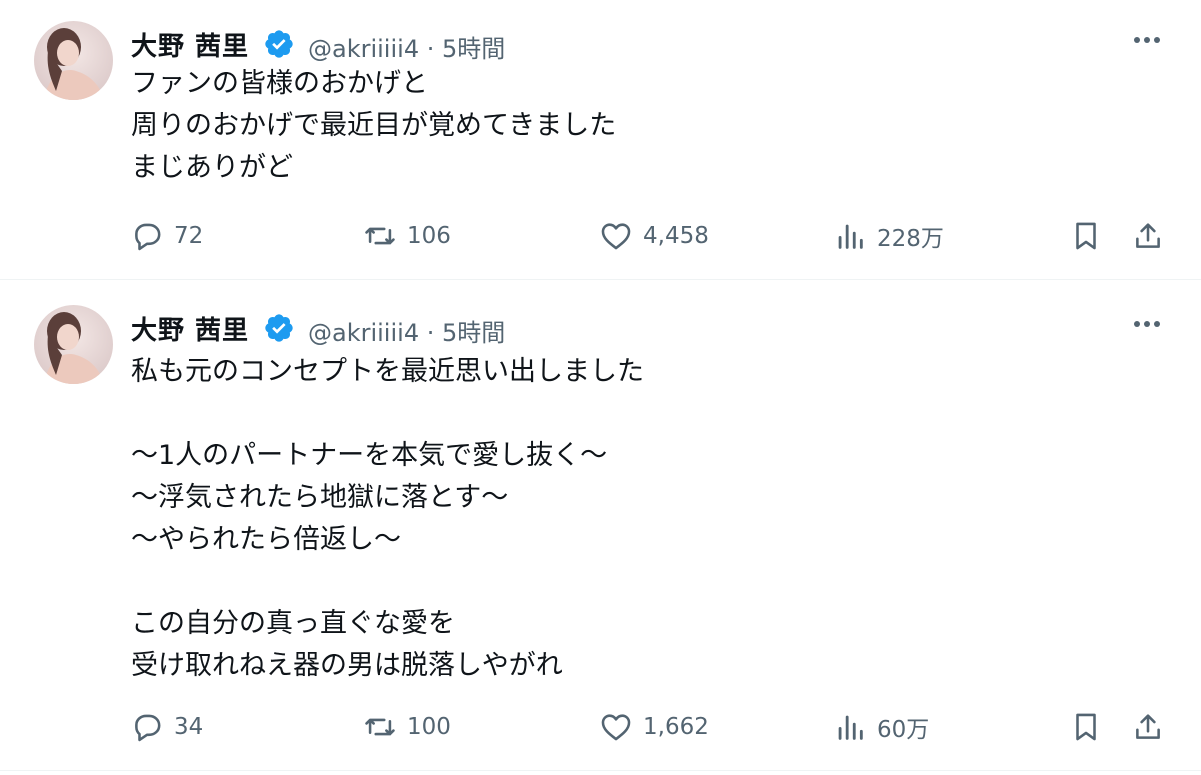  What do you see at coordinates (429, 236) in the screenshot?
I see `retweet-count: 106` at bounding box center [429, 236].